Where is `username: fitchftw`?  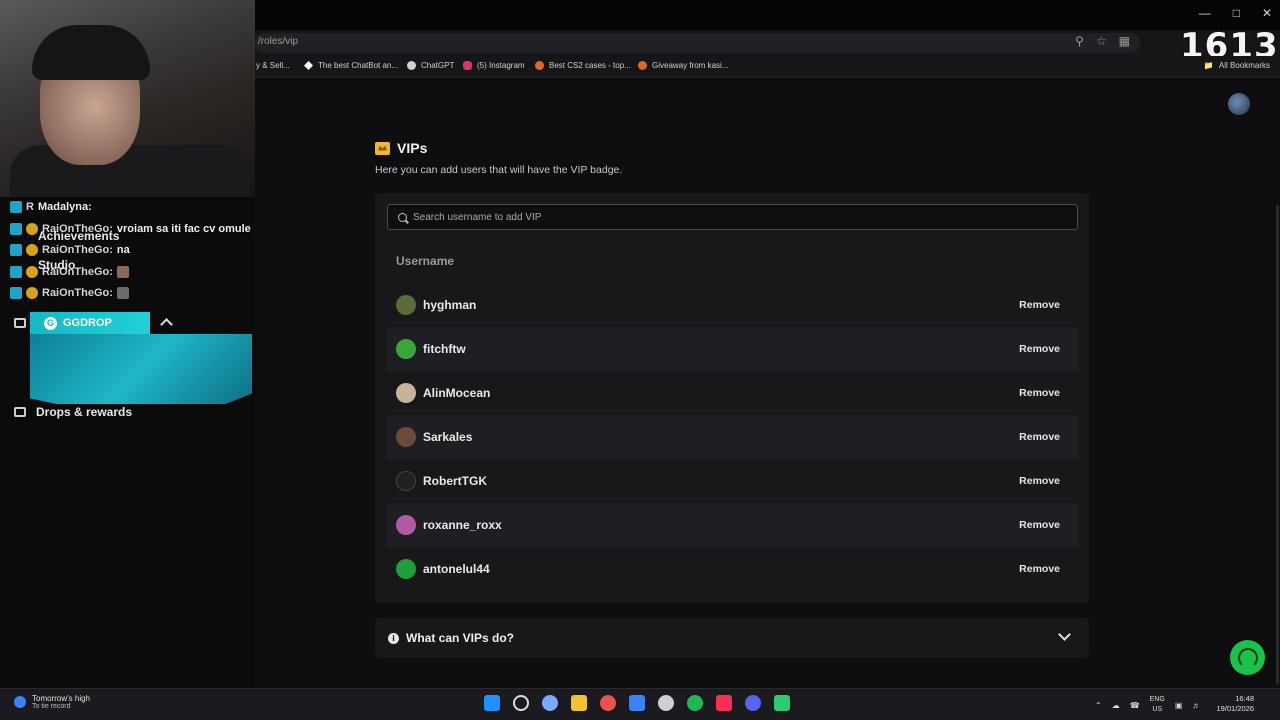
username: fitchftw is located at coordinates (444, 349).